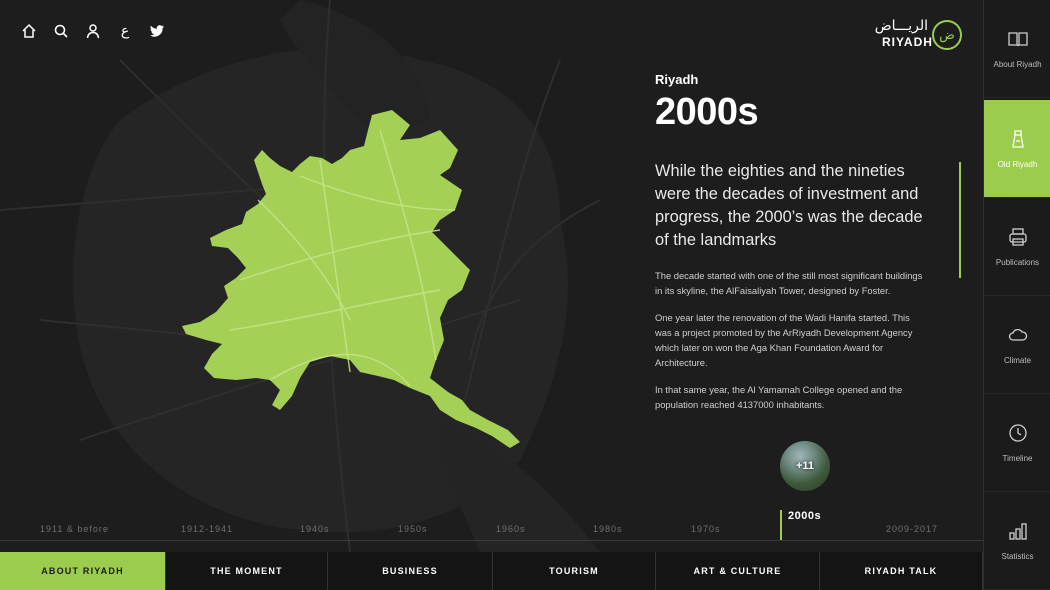  What do you see at coordinates (960, 220) in the screenshot?
I see `panel-accent-bar` at bounding box center [960, 220].